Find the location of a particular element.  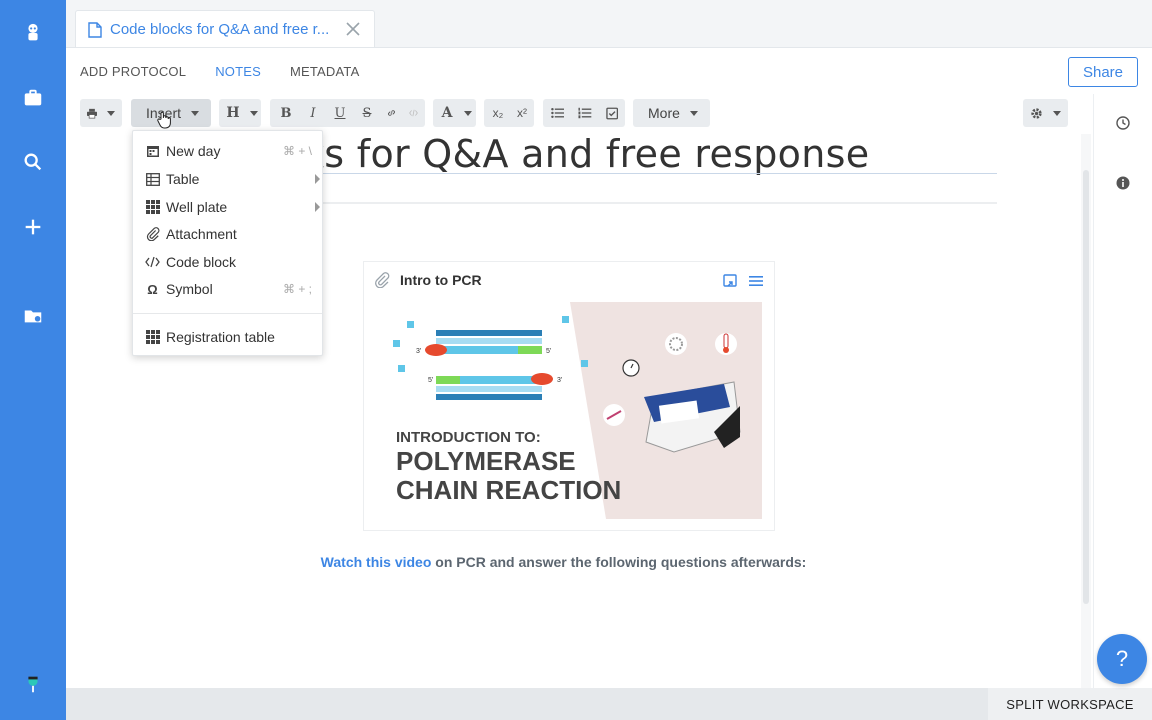

heading-button: H is located at coordinates (240, 113).